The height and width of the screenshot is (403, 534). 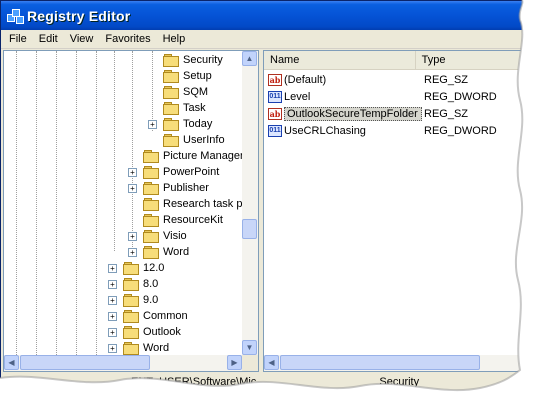 I want to click on tree-horizontal-scrollbar: ◀ ▶, so click(x=123, y=363).